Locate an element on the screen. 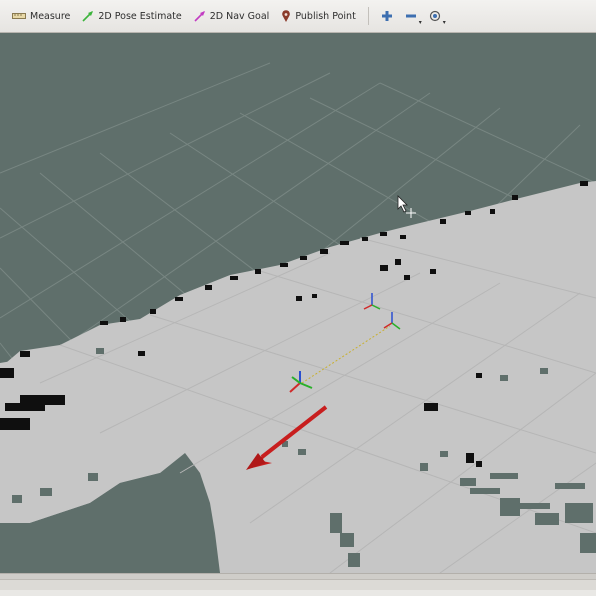 This screenshot has height=596, width=596. camera-focus-button: ▾ is located at coordinates (435, 16).